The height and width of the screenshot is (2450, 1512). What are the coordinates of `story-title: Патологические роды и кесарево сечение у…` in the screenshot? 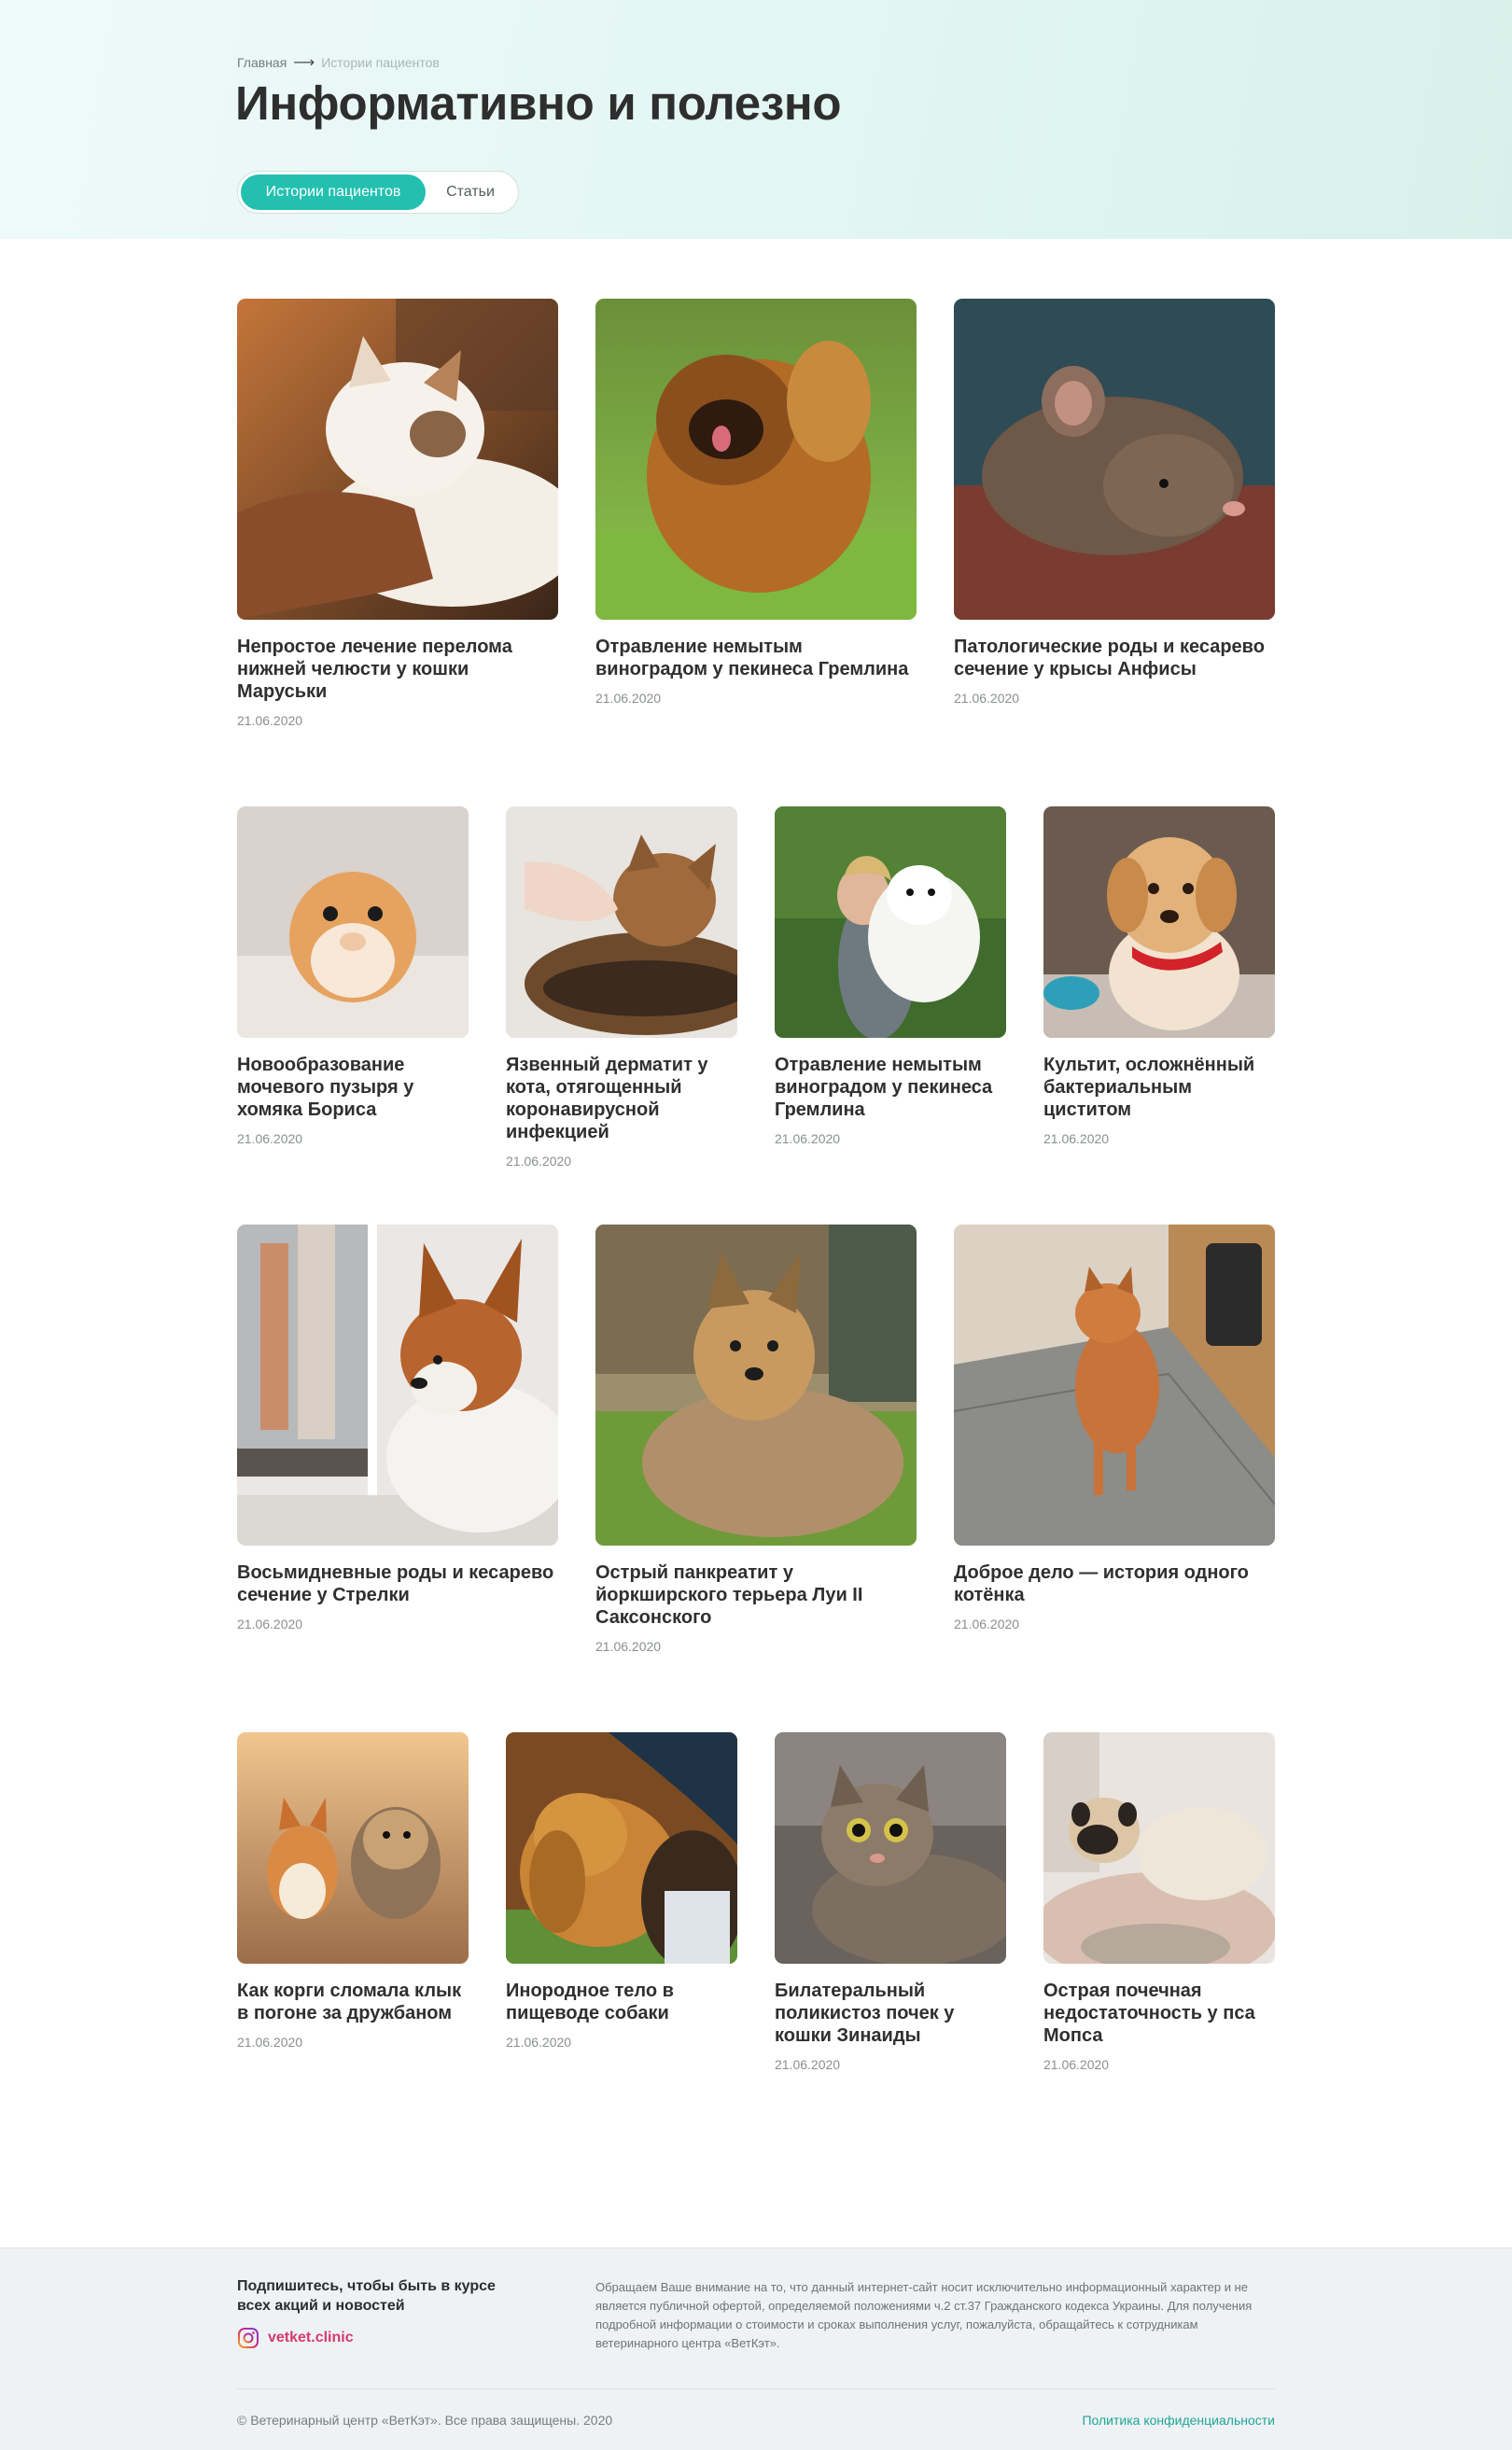 It's located at (1109, 658).